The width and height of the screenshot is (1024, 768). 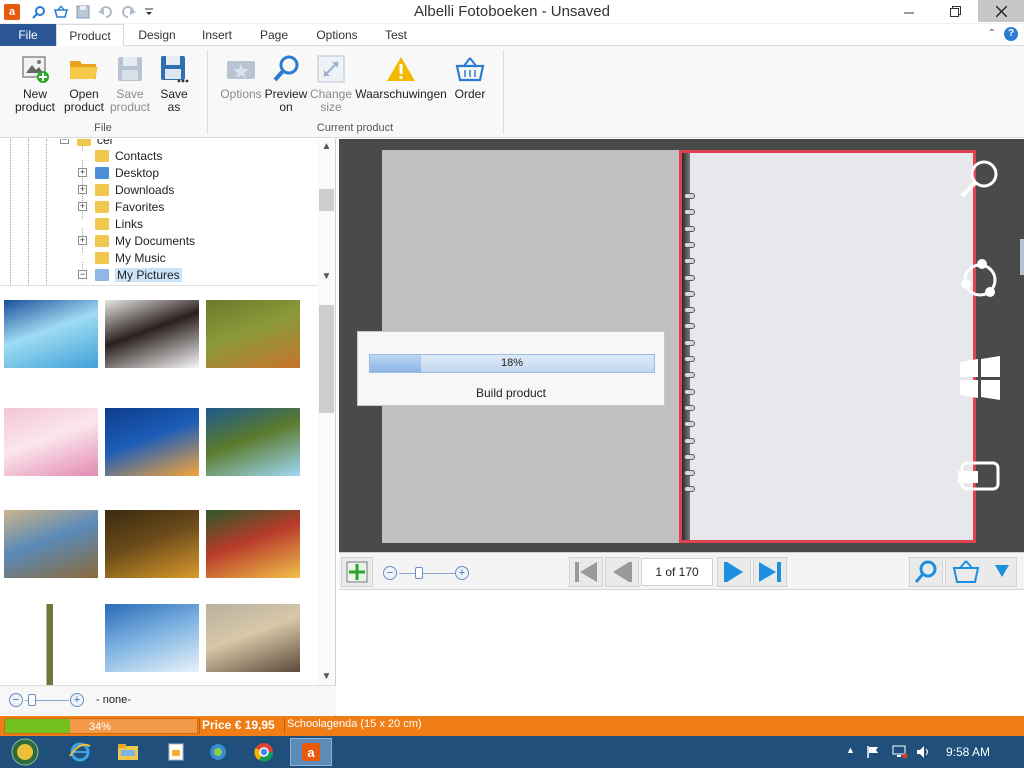 I want to click on photo-thumbnail-cherry-blossom, so click(x=51, y=442).